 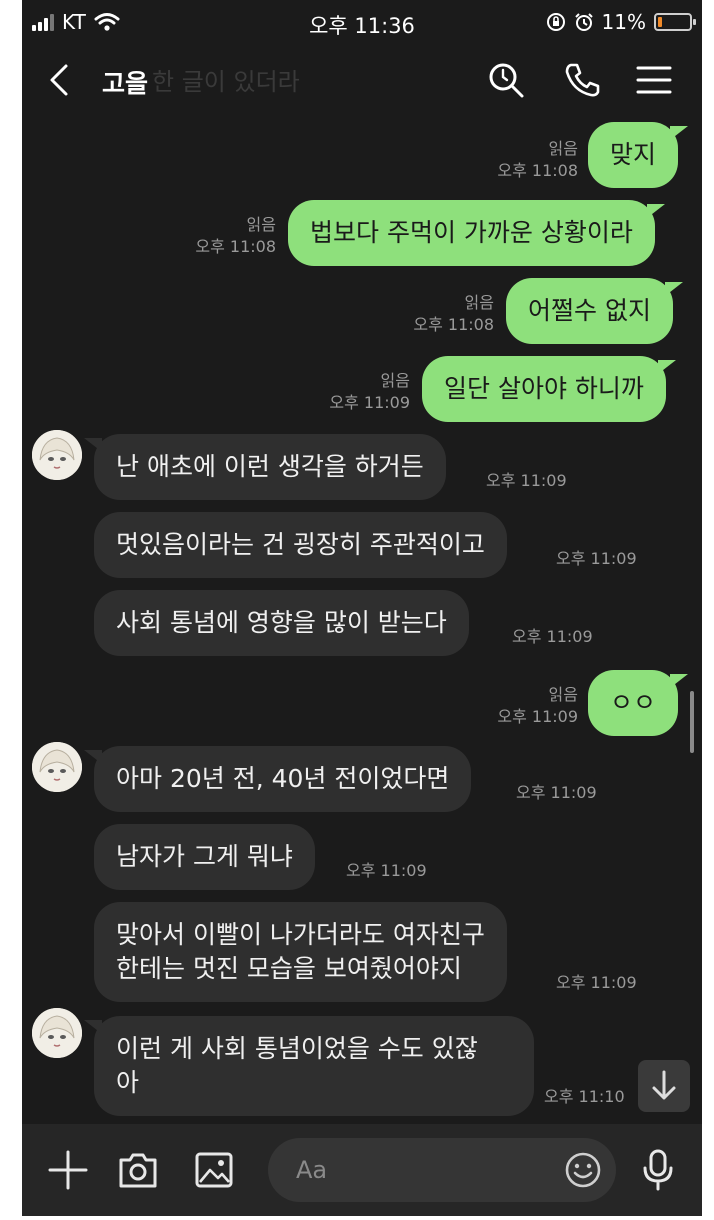 What do you see at coordinates (583, 1170) in the screenshot?
I see `emoji-icon` at bounding box center [583, 1170].